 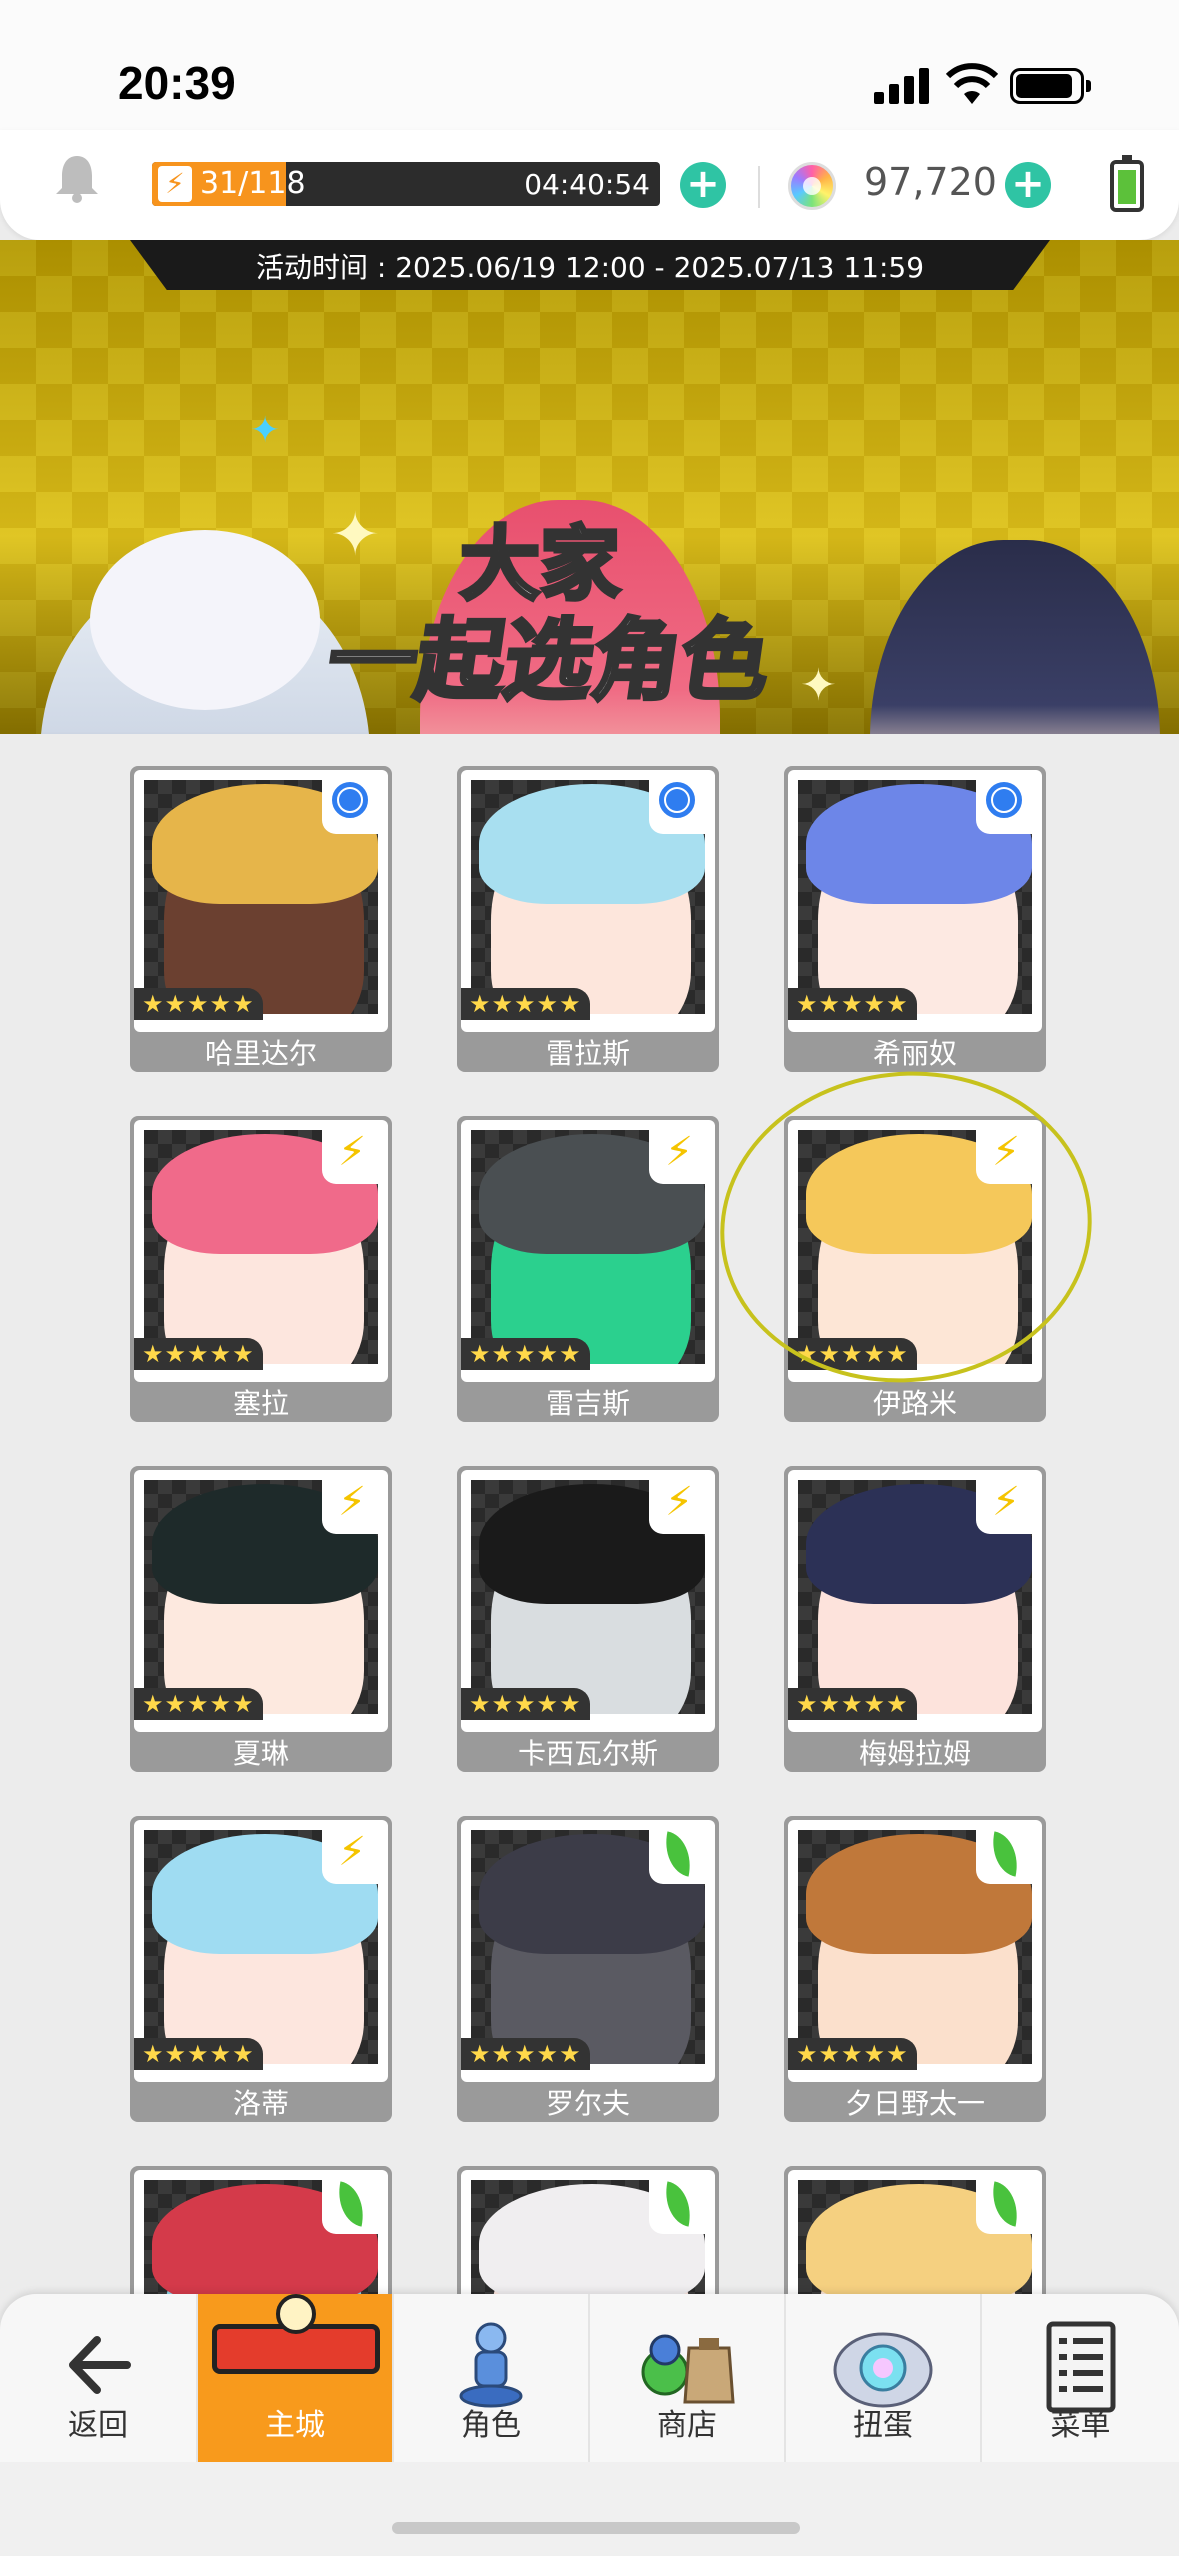 What do you see at coordinates (588, 1969) in the screenshot?
I see `character-card: ★★★★★ 罗尔夫` at bounding box center [588, 1969].